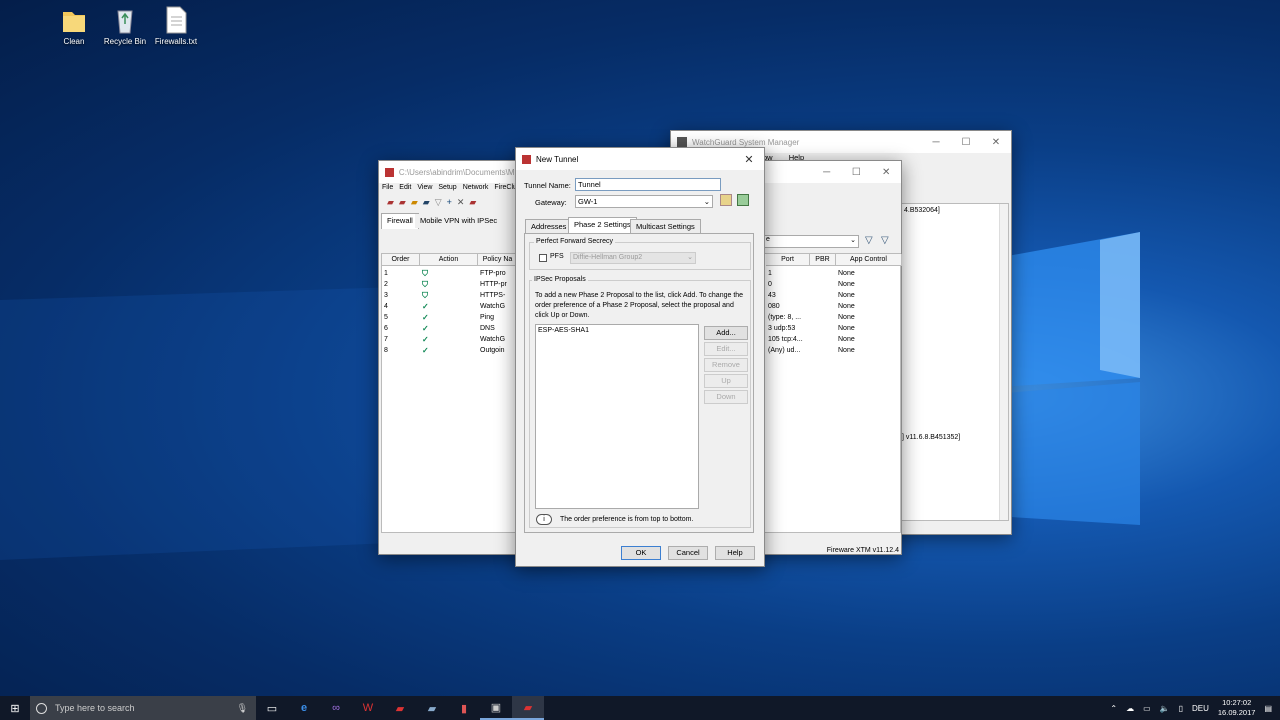 Image resolution: width=1280 pixels, height=720 pixels. Describe the element at coordinates (726, 397) in the screenshot. I see `down-button: Down` at that location.